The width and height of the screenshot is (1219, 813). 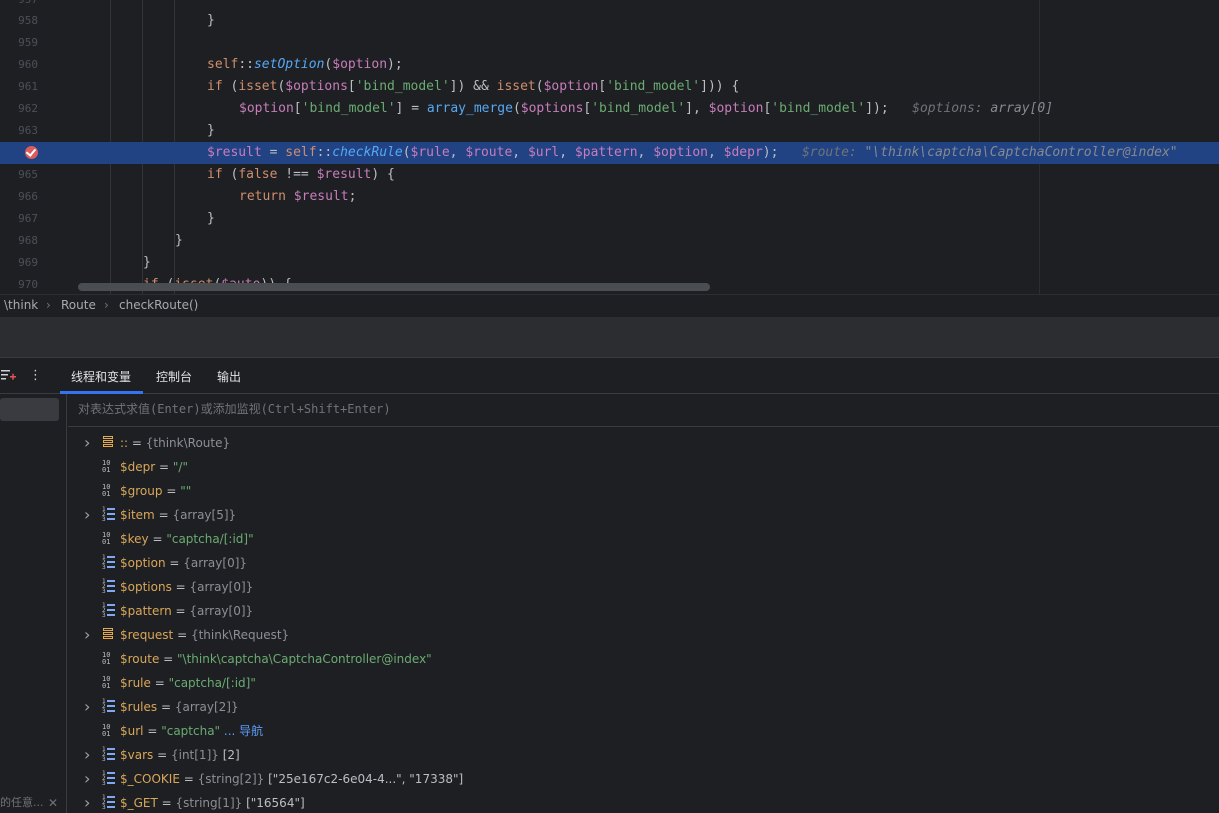 What do you see at coordinates (273, 803) in the screenshot?
I see `variable-value: ["16564"]` at bounding box center [273, 803].